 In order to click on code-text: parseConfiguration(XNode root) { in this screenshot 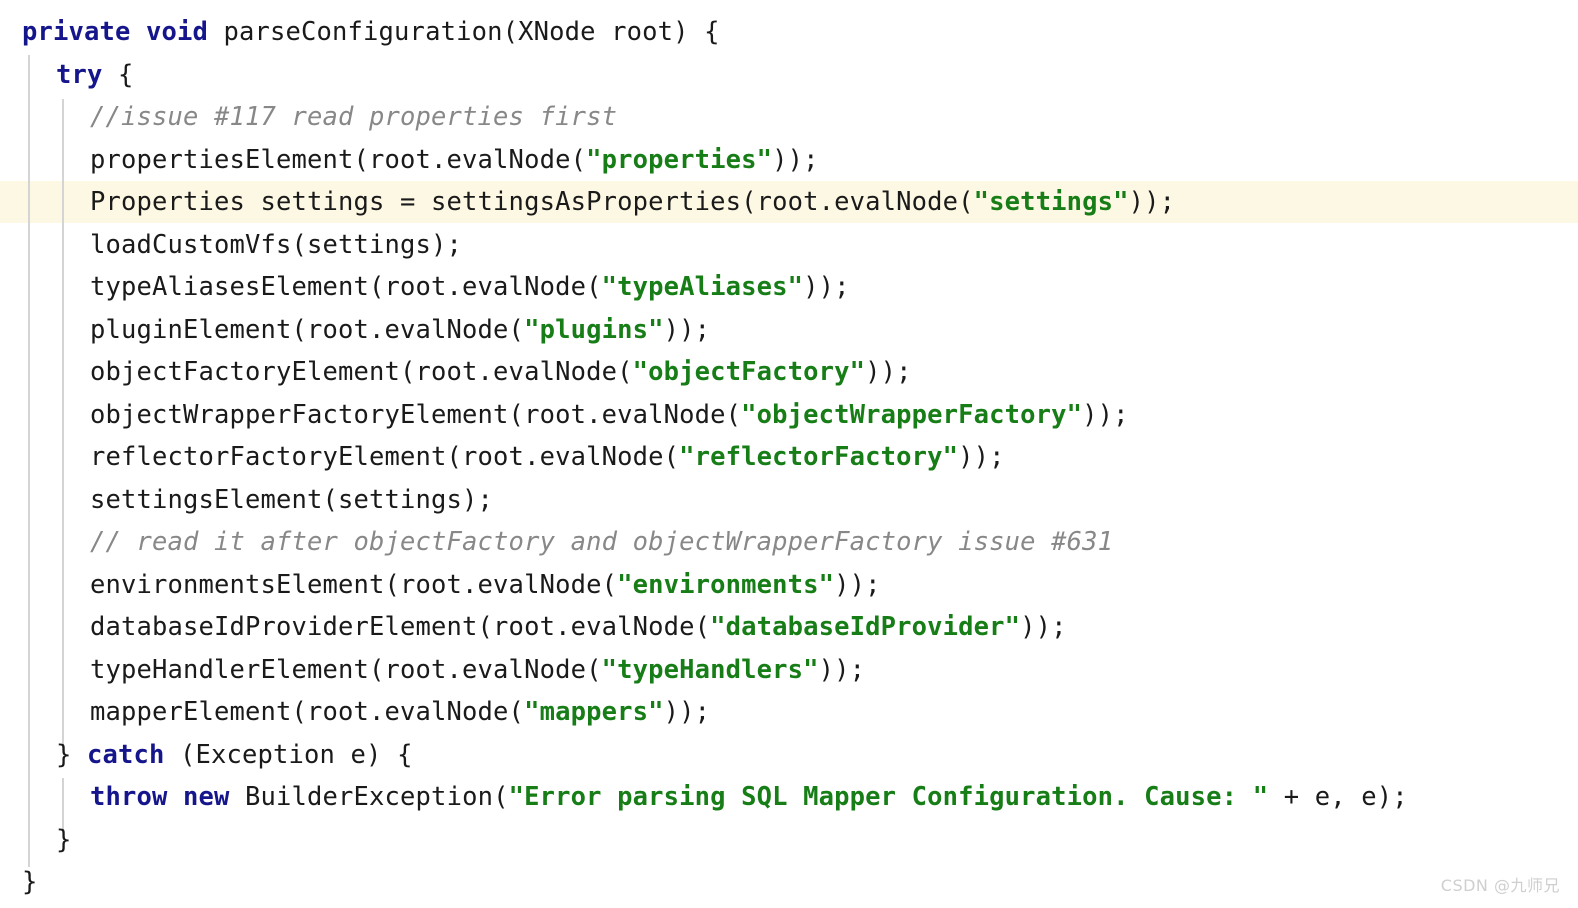, I will do `click(464, 32)`.